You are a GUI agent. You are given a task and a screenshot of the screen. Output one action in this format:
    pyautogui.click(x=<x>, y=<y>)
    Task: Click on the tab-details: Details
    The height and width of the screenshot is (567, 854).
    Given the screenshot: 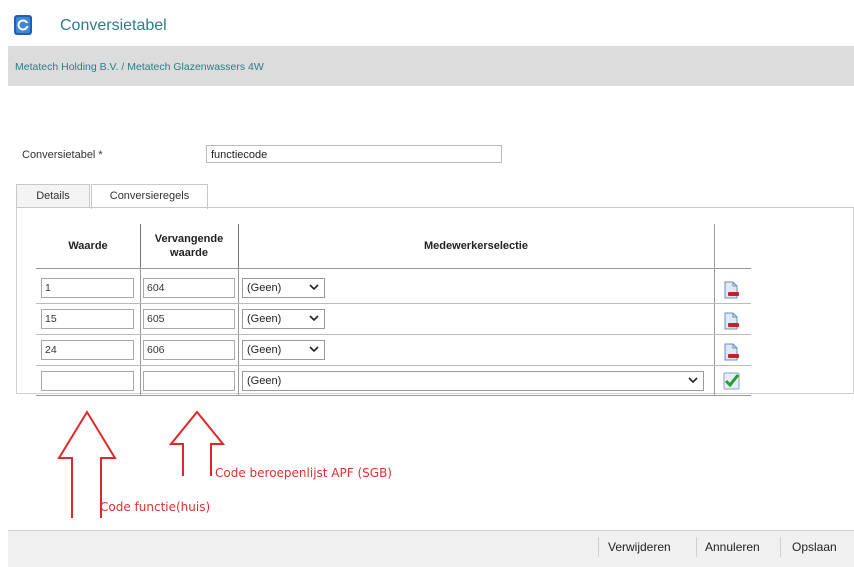 What is the action you would take?
    pyautogui.click(x=53, y=195)
    